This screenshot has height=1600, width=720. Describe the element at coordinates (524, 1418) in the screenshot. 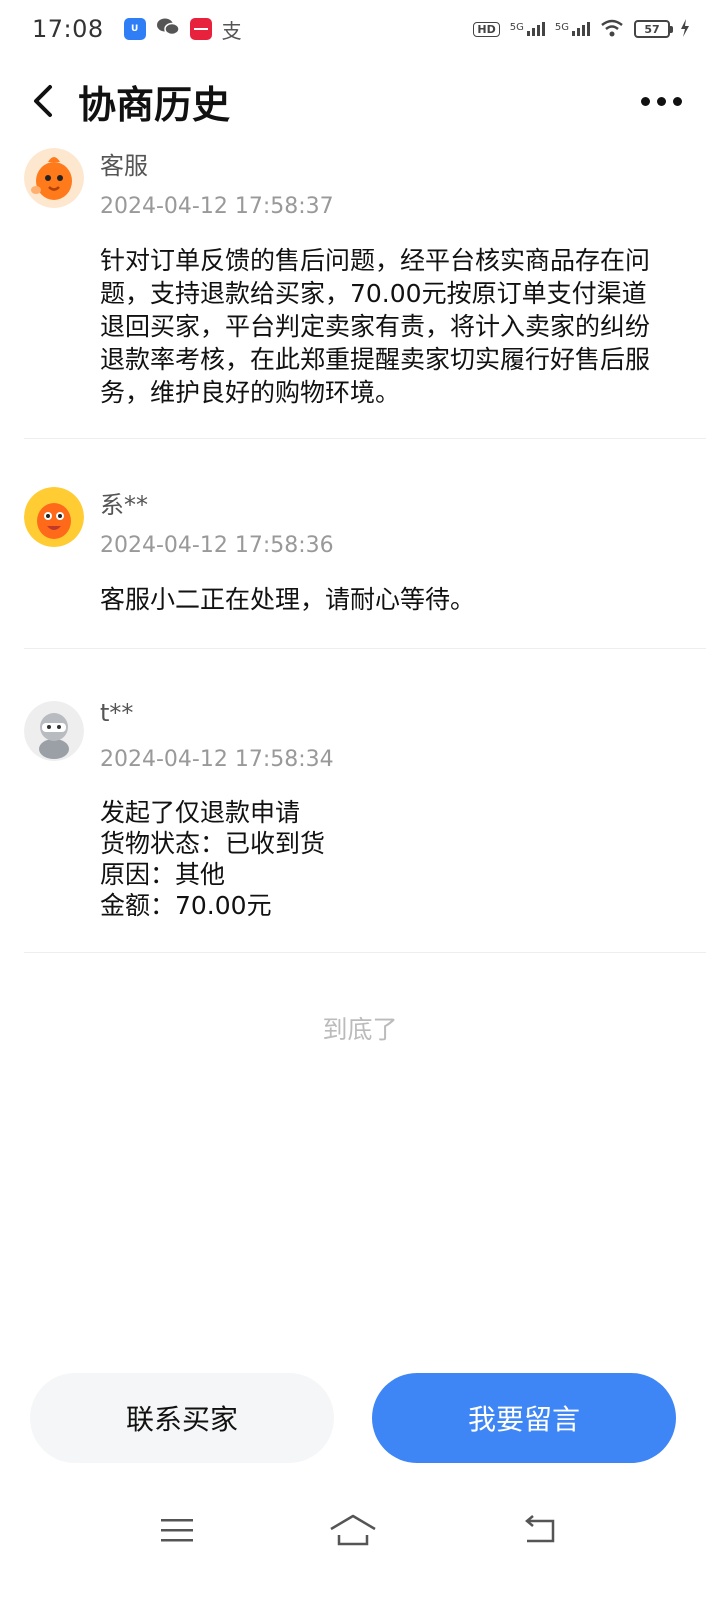

I see `leave-message-button: 我要留言` at that location.